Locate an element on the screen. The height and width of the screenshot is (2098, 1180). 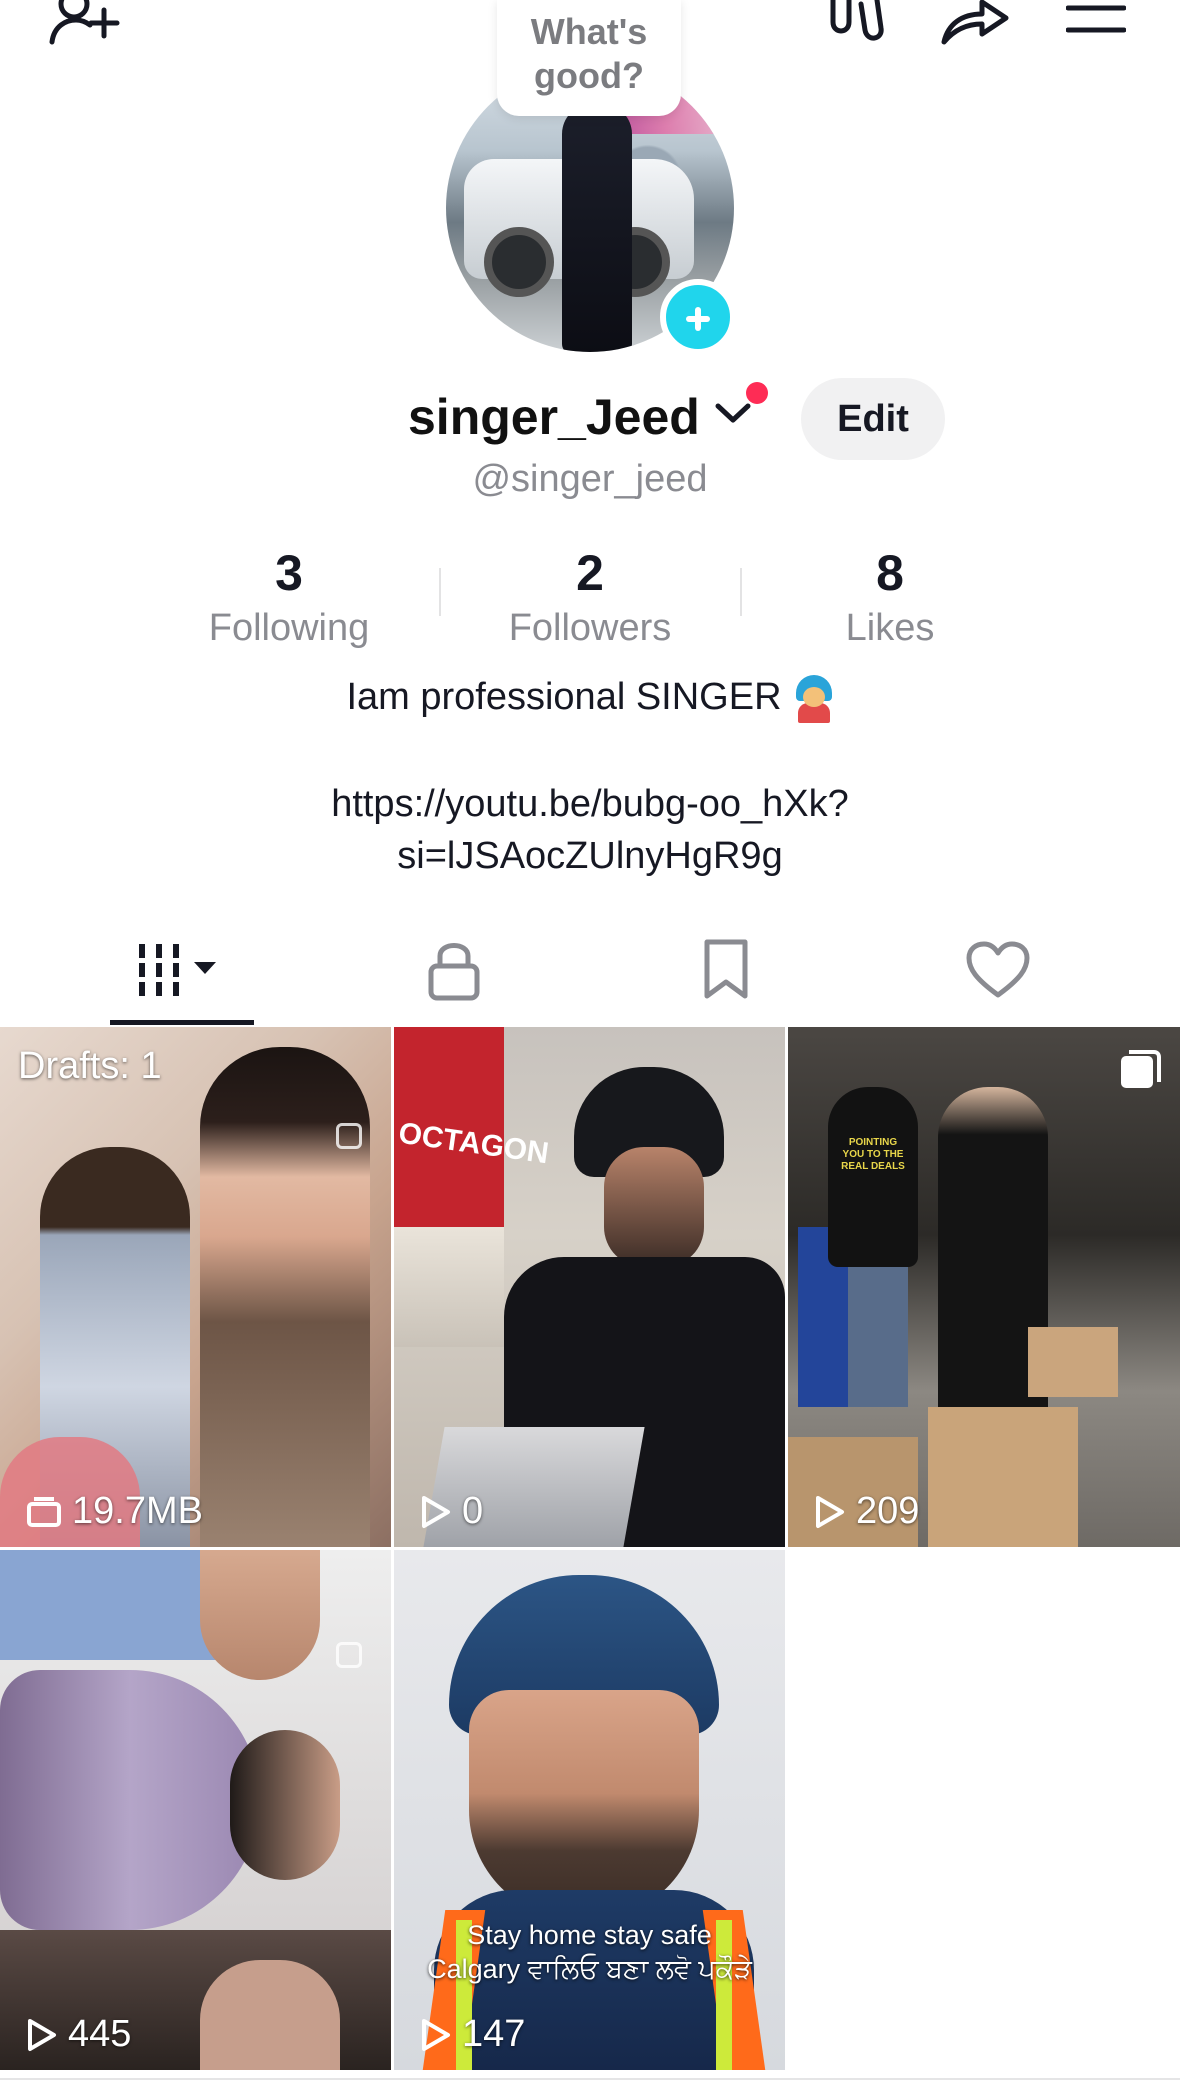
view-count: 209 is located at coordinates (866, 1511).